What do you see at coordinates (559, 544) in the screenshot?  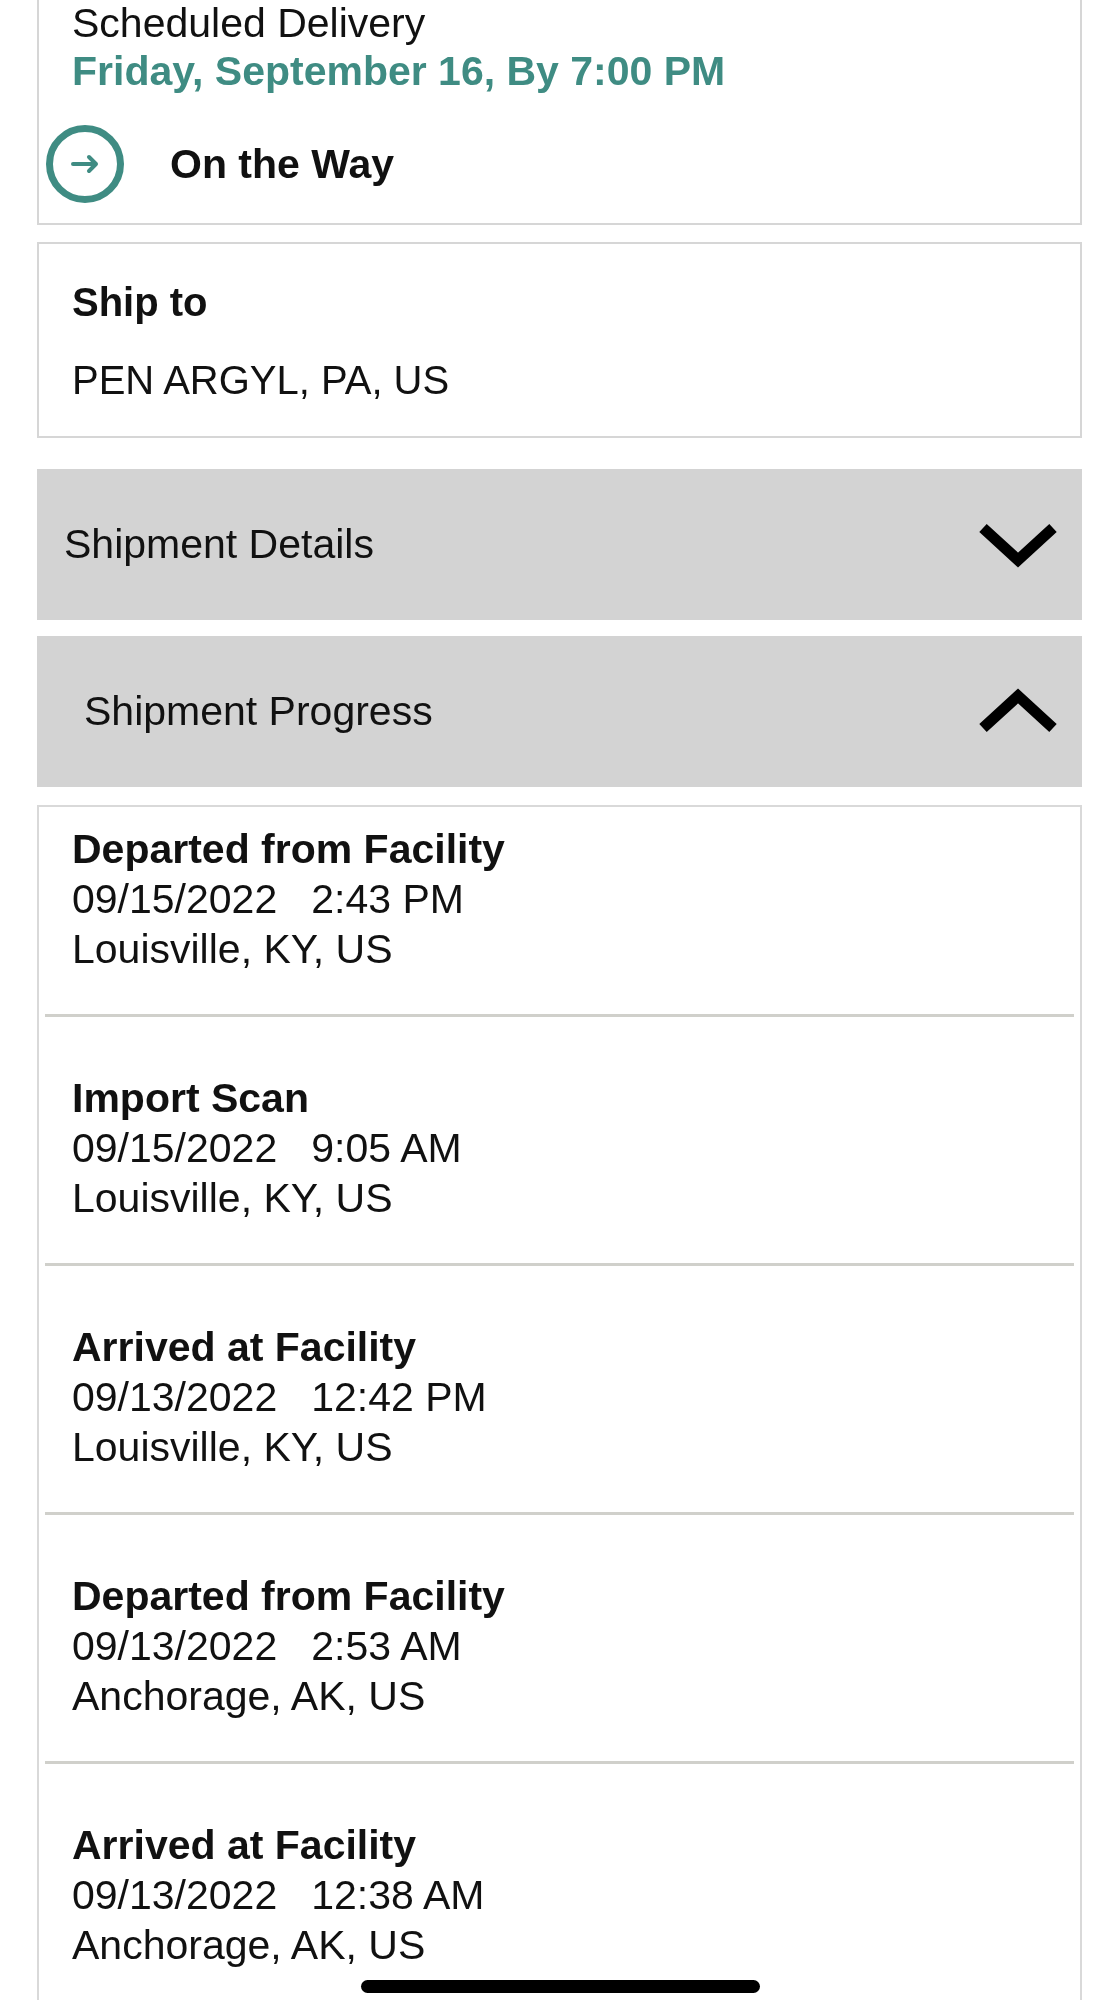 I see `accordion-header: Shipment Details` at bounding box center [559, 544].